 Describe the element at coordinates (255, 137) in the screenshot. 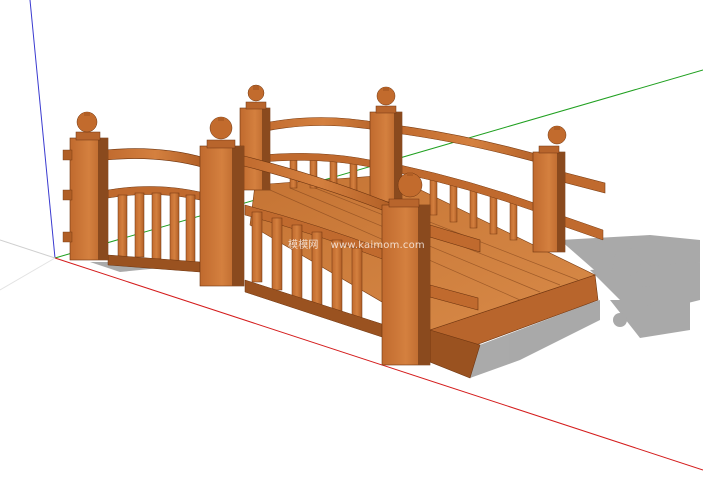

I see `back-post-left` at that location.